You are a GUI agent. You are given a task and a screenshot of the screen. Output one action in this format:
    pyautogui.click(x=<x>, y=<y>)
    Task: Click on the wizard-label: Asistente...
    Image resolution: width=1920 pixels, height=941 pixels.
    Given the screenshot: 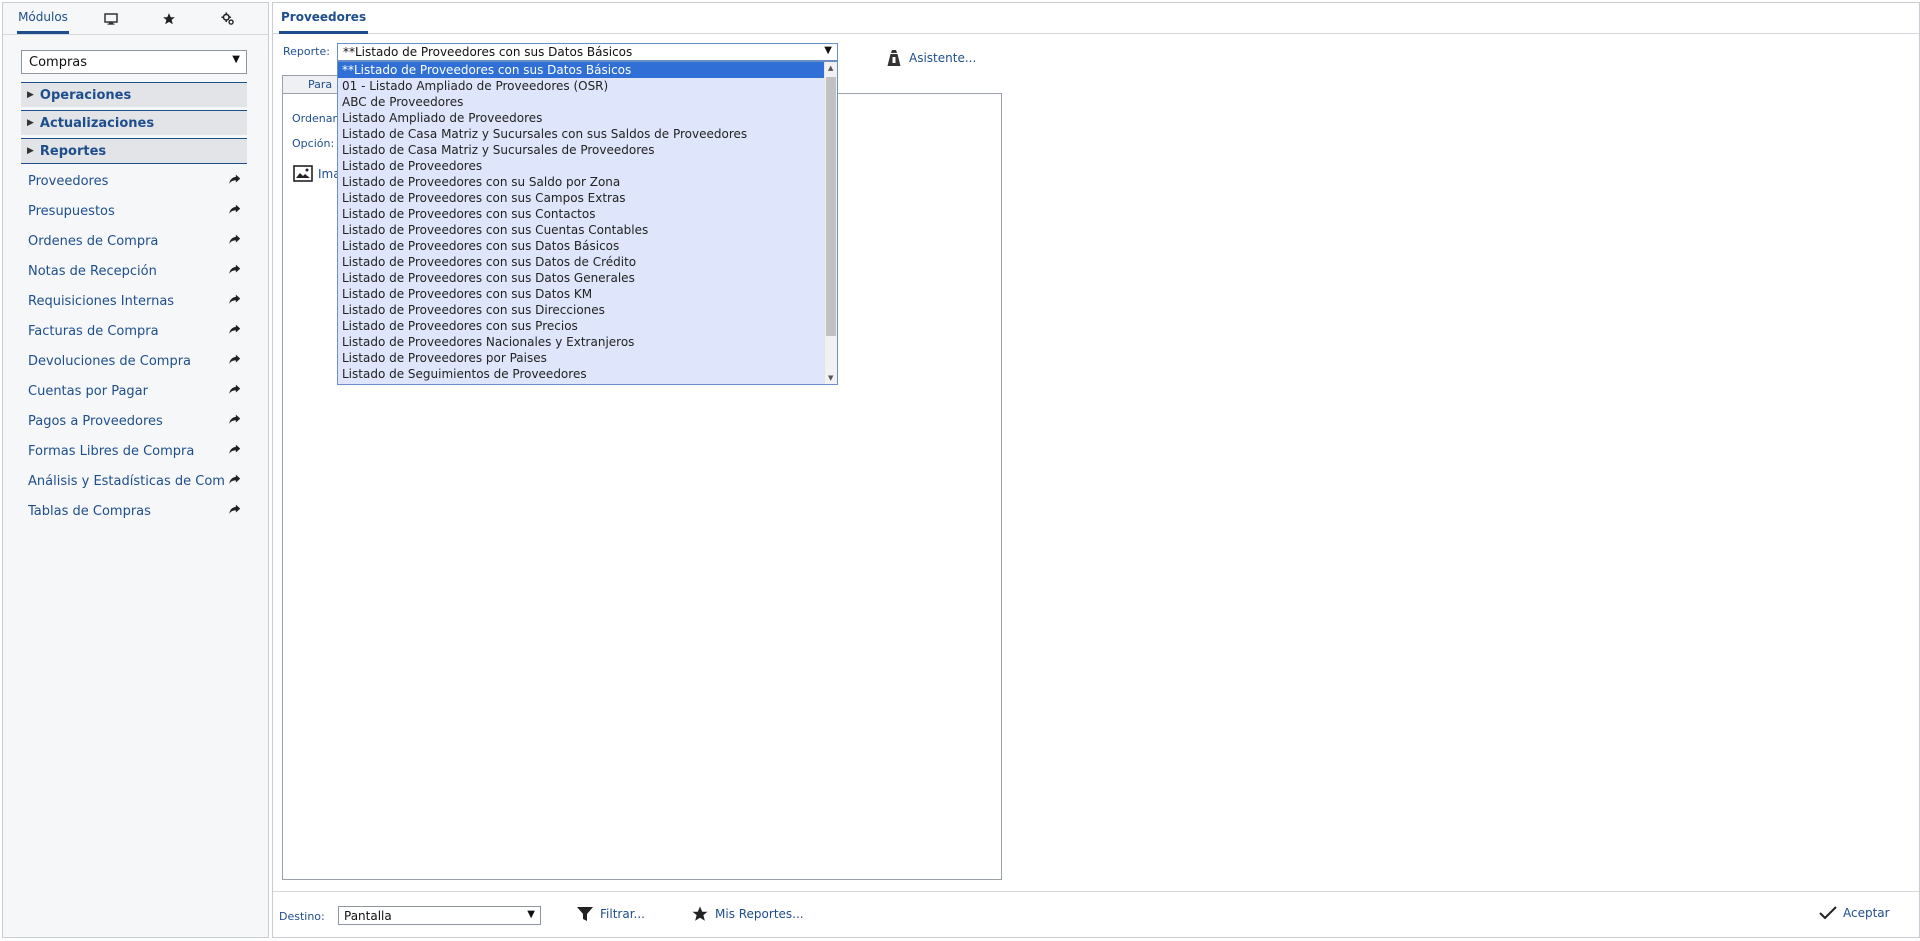 What is the action you would take?
    pyautogui.click(x=943, y=58)
    